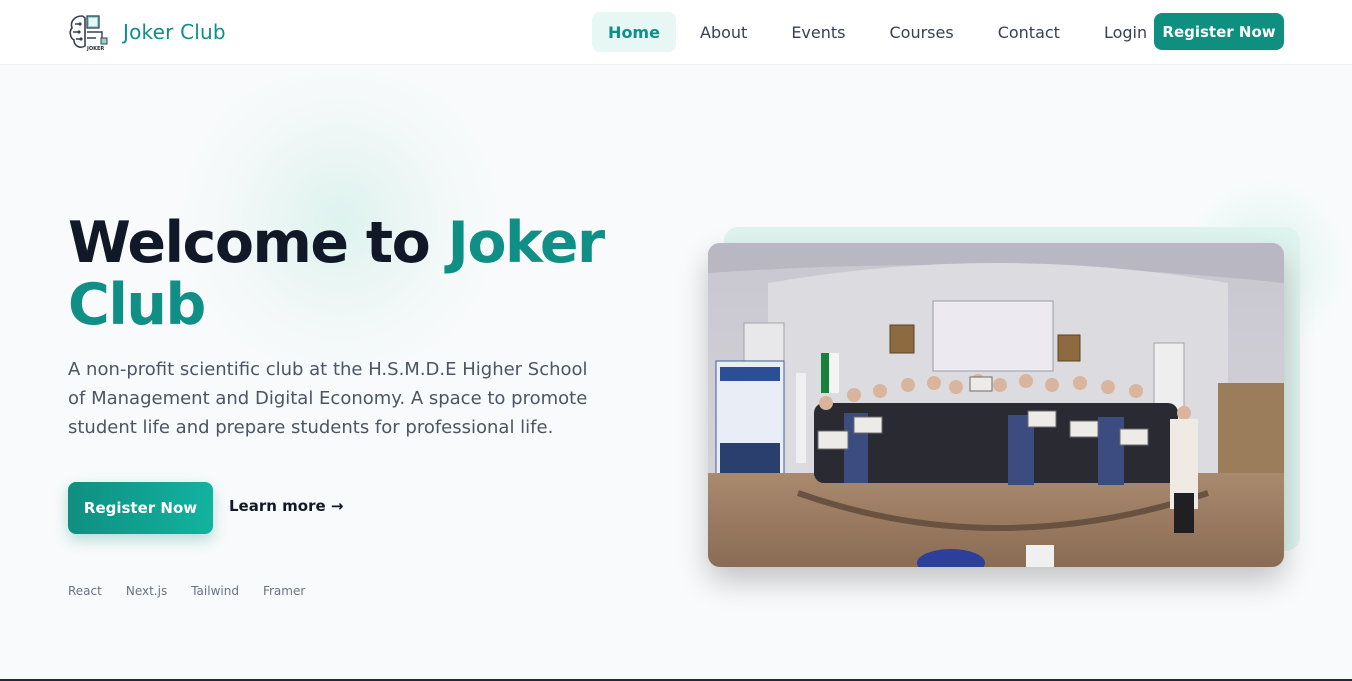 This screenshot has width=1352, height=681. Describe the element at coordinates (88, 33) in the screenshot. I see `brain-circuit-icon: JOKER` at that location.